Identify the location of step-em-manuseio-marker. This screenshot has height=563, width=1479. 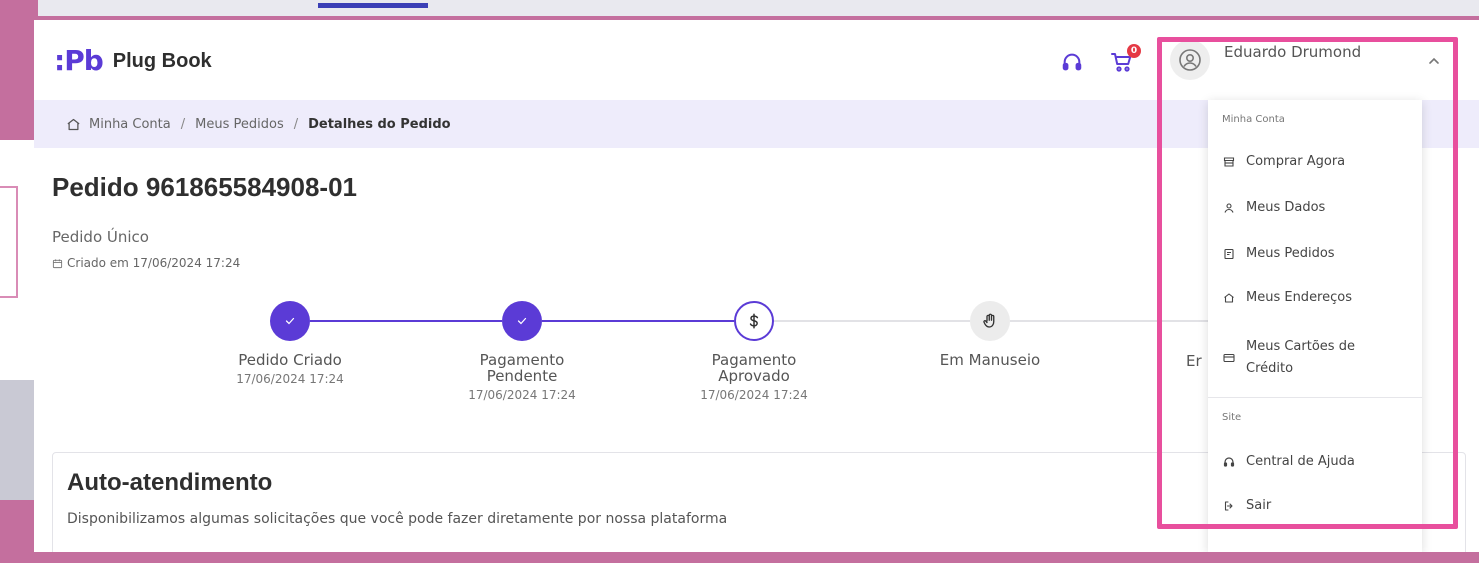
(990, 321).